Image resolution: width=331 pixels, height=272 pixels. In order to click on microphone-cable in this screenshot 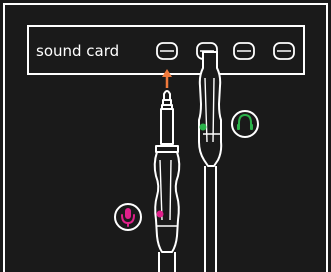, I will do `click(167, 181)`.